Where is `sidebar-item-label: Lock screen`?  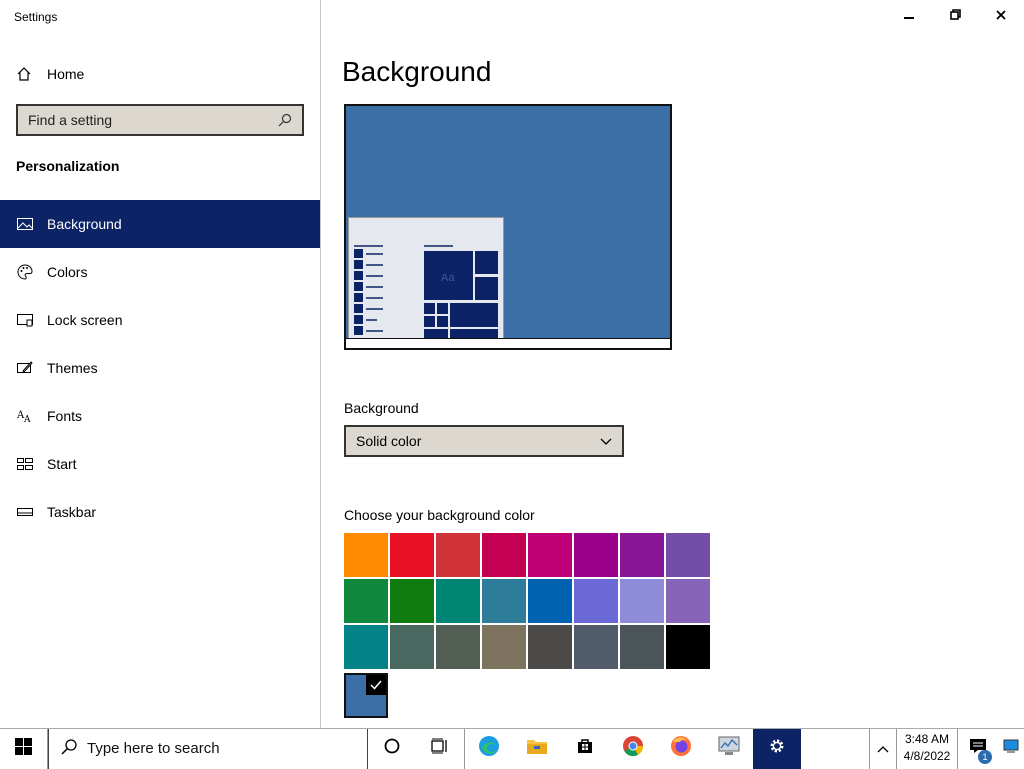 sidebar-item-label: Lock screen is located at coordinates (85, 320).